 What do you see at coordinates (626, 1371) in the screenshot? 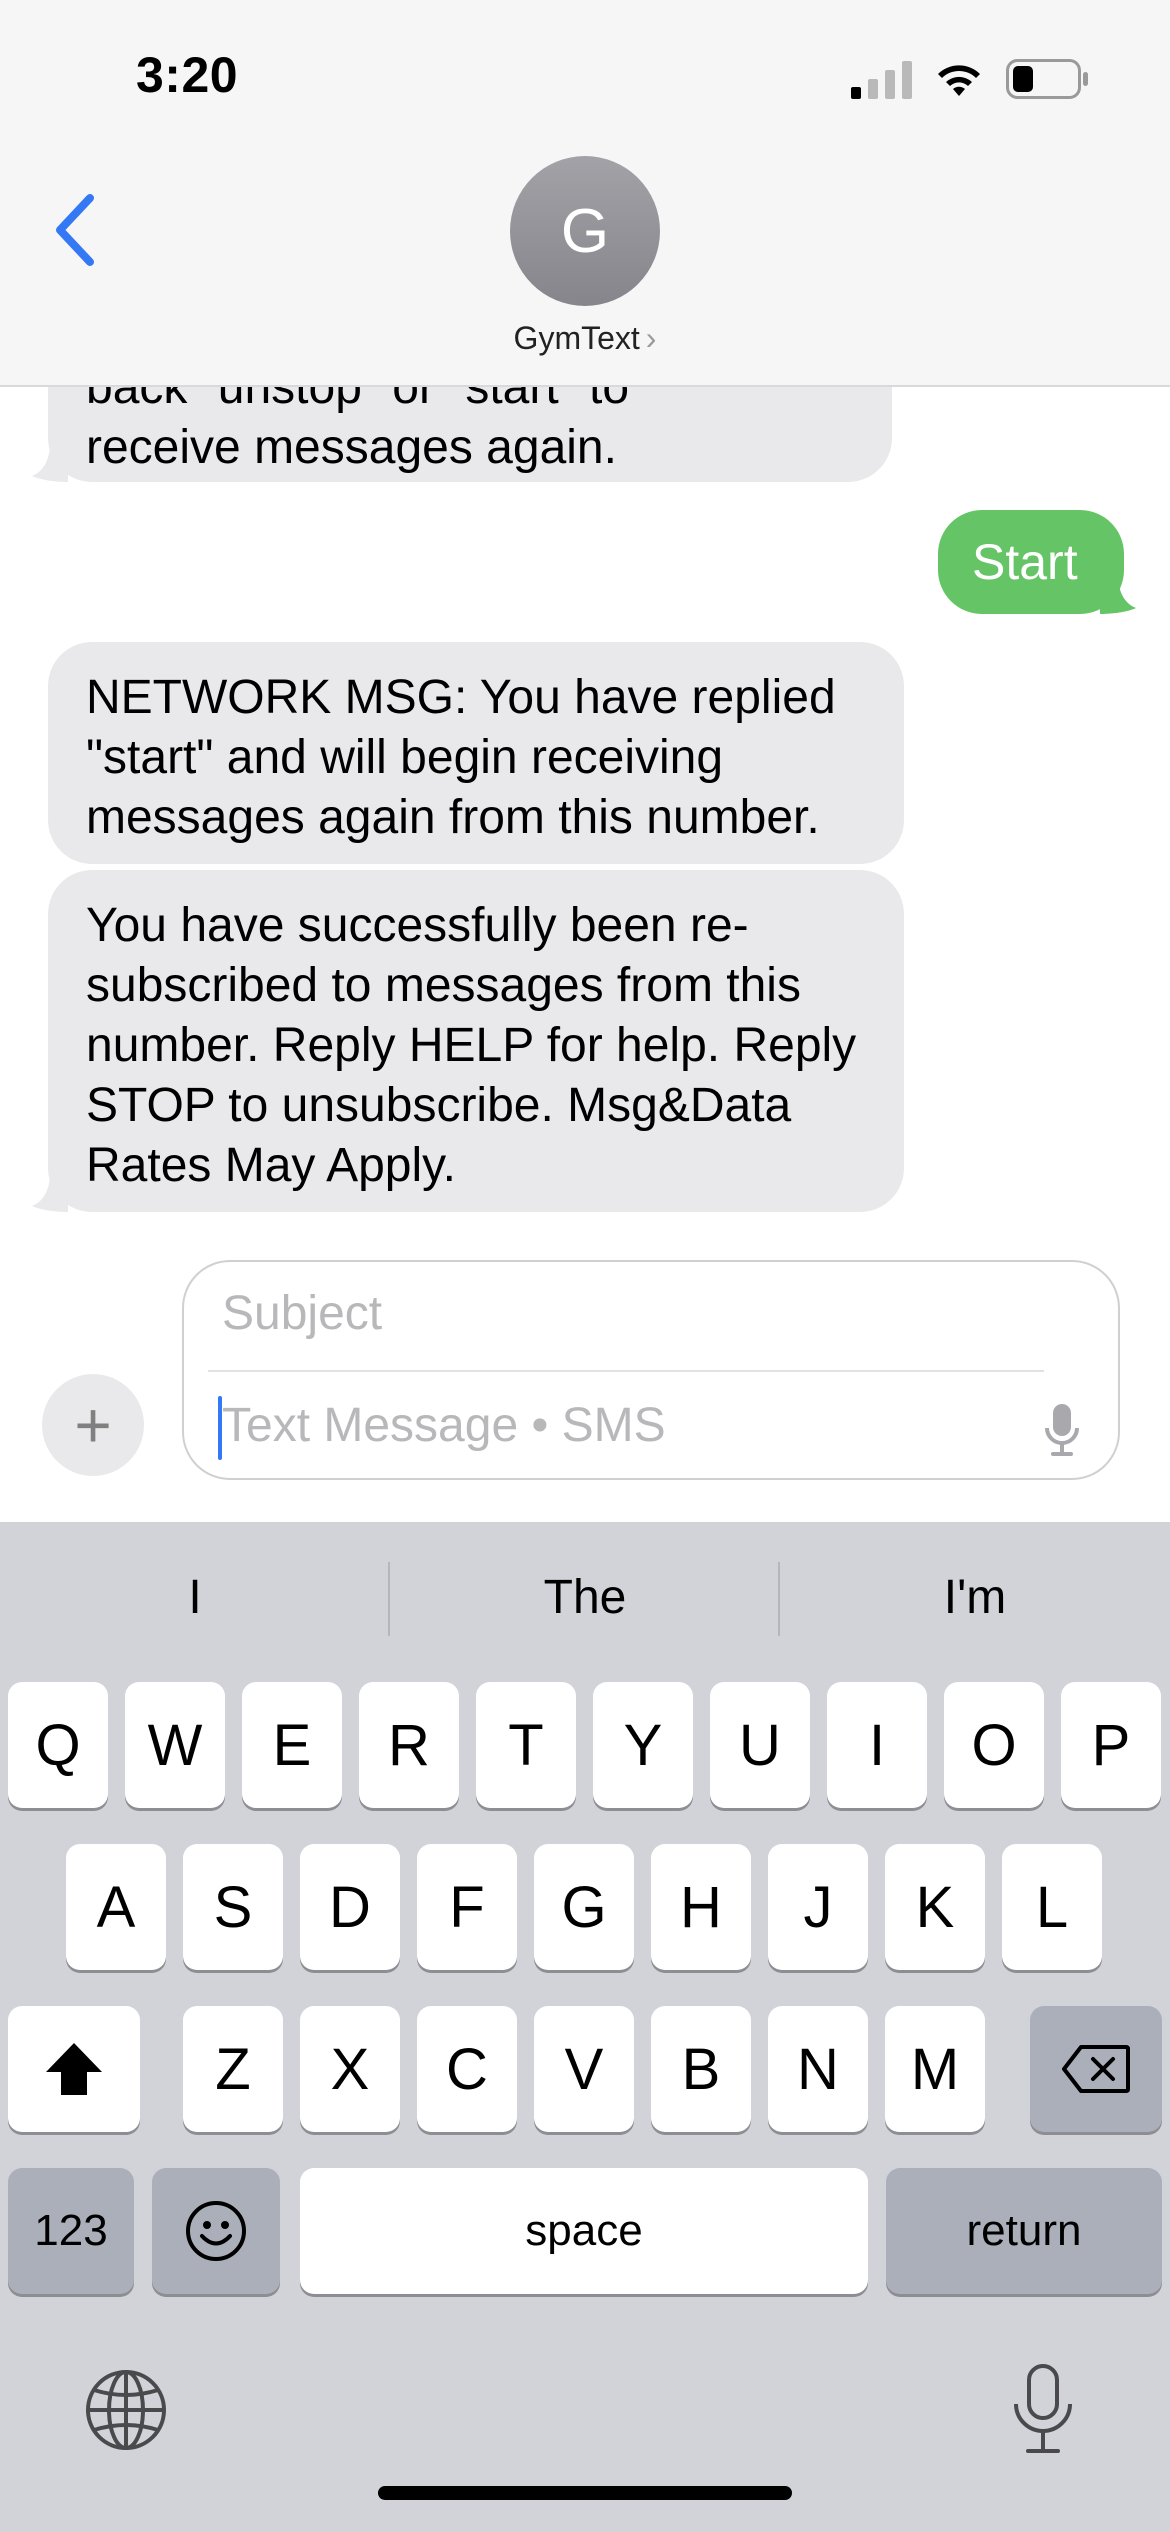
I see `composer-divider` at bounding box center [626, 1371].